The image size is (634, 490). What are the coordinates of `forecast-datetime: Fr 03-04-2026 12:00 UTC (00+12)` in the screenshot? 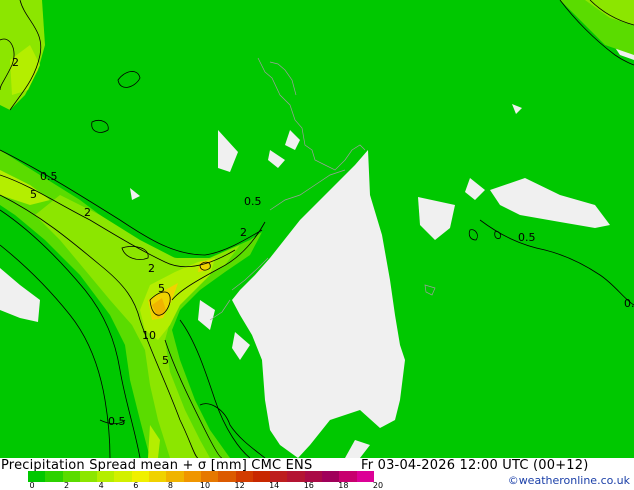 It's located at (475, 465).